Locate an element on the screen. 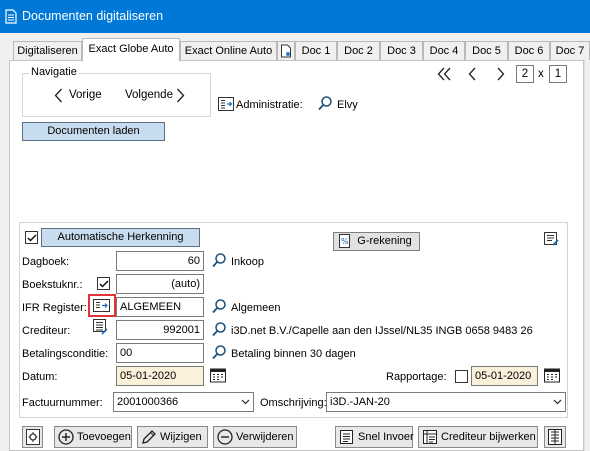 This screenshot has height=451, width=590. factuurnummer-select: 2001000366 is located at coordinates (183, 402).